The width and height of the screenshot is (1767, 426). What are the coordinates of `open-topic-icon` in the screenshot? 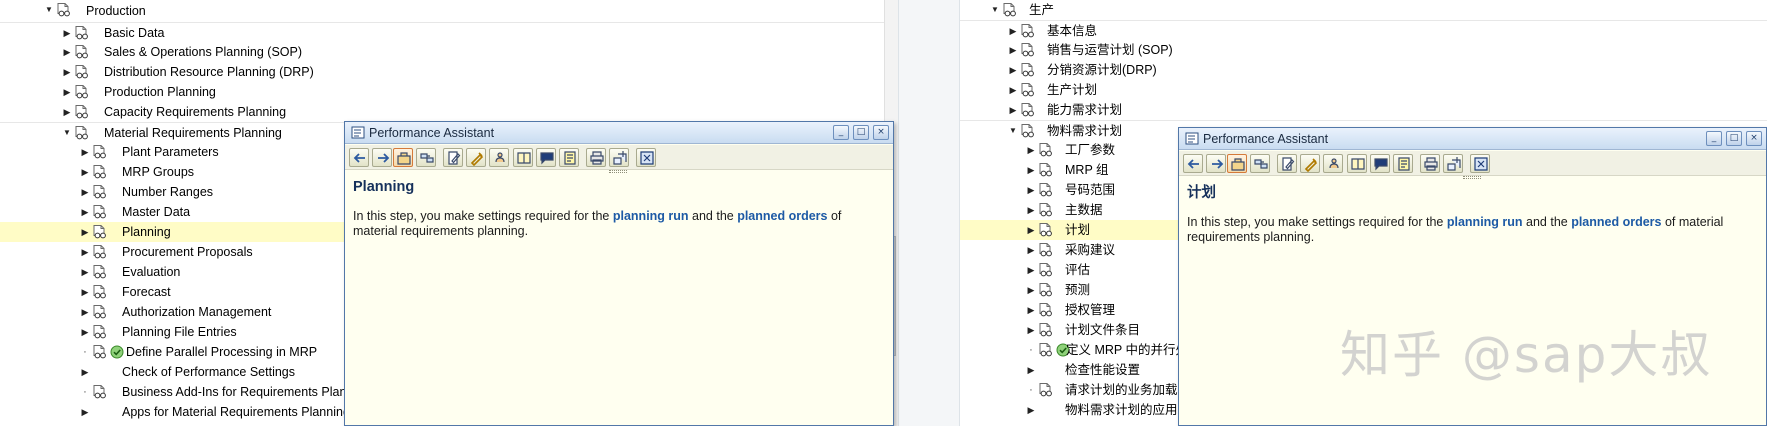 It's located at (1237, 163).